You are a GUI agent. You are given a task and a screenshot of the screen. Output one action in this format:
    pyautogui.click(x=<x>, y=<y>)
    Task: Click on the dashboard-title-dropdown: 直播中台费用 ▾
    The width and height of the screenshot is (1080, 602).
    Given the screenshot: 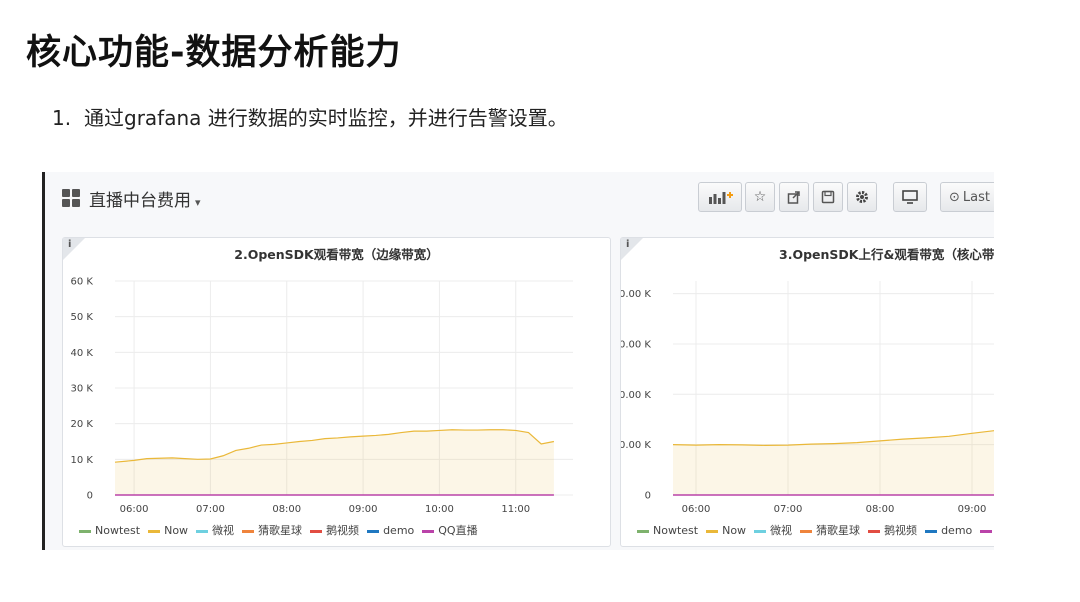 What is the action you would take?
    pyautogui.click(x=145, y=198)
    